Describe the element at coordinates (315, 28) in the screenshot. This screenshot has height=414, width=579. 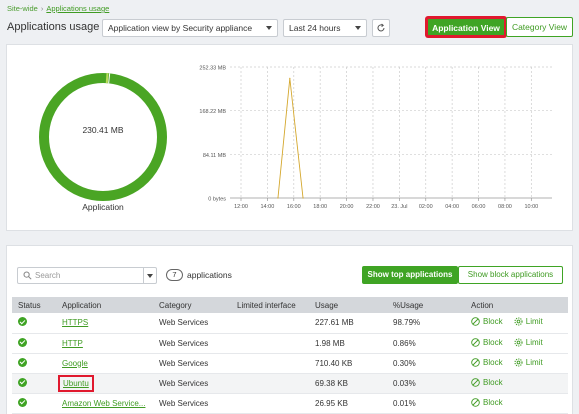
I see `time-range-value: Last 24 hours` at that location.